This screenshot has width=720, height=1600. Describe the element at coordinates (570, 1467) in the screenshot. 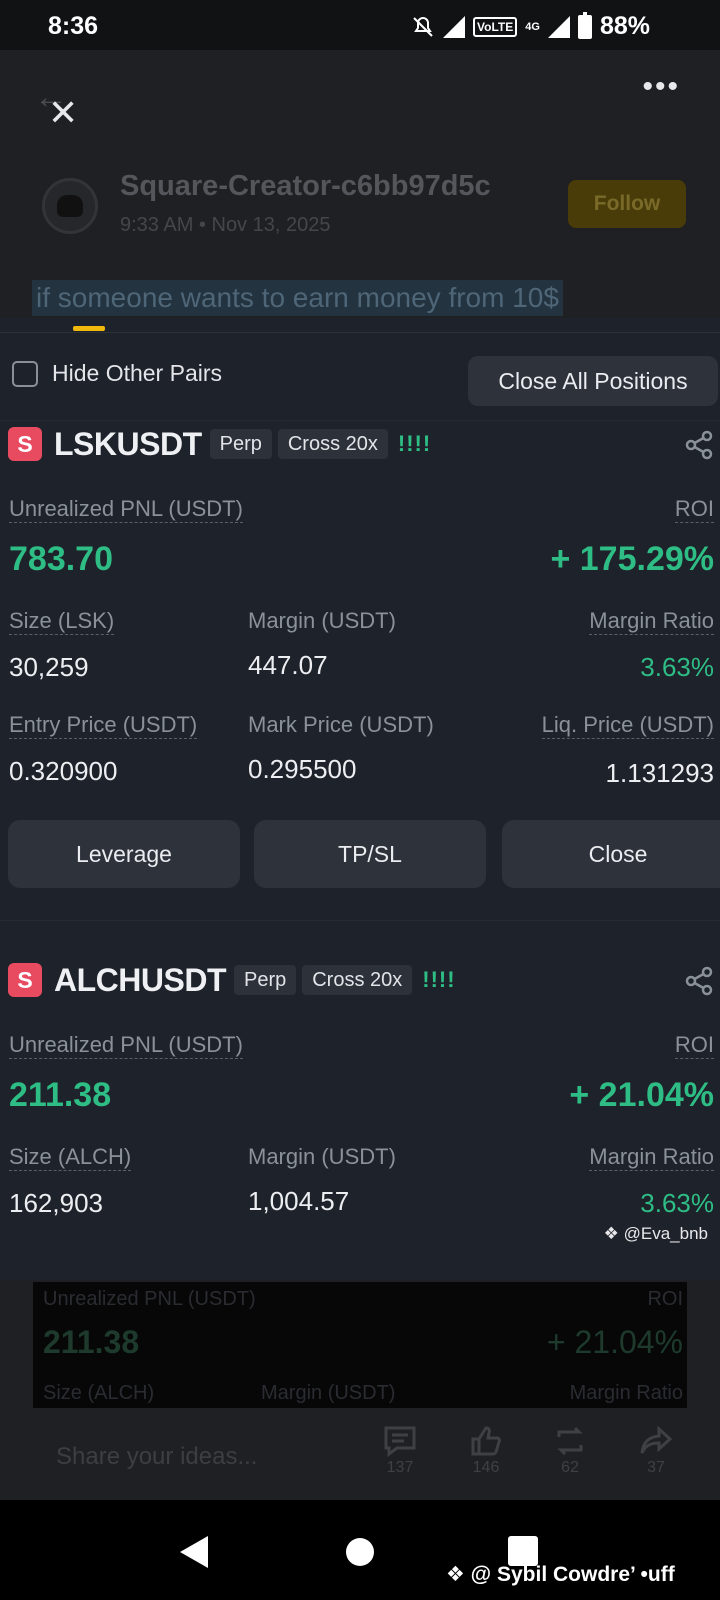

I see `repost-count: 62` at that location.